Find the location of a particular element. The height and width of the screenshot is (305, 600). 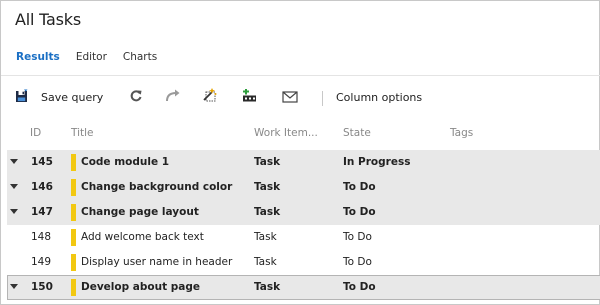

email-button is located at coordinates (290, 97).